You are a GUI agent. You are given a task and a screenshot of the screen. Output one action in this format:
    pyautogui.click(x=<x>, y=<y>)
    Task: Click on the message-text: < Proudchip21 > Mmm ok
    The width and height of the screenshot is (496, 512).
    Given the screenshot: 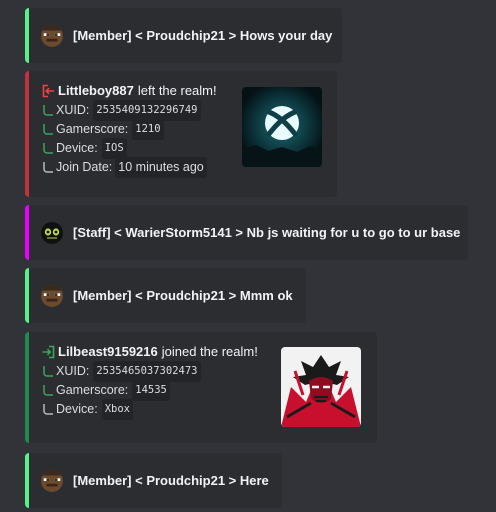 What is the action you would take?
    pyautogui.click(x=212, y=295)
    